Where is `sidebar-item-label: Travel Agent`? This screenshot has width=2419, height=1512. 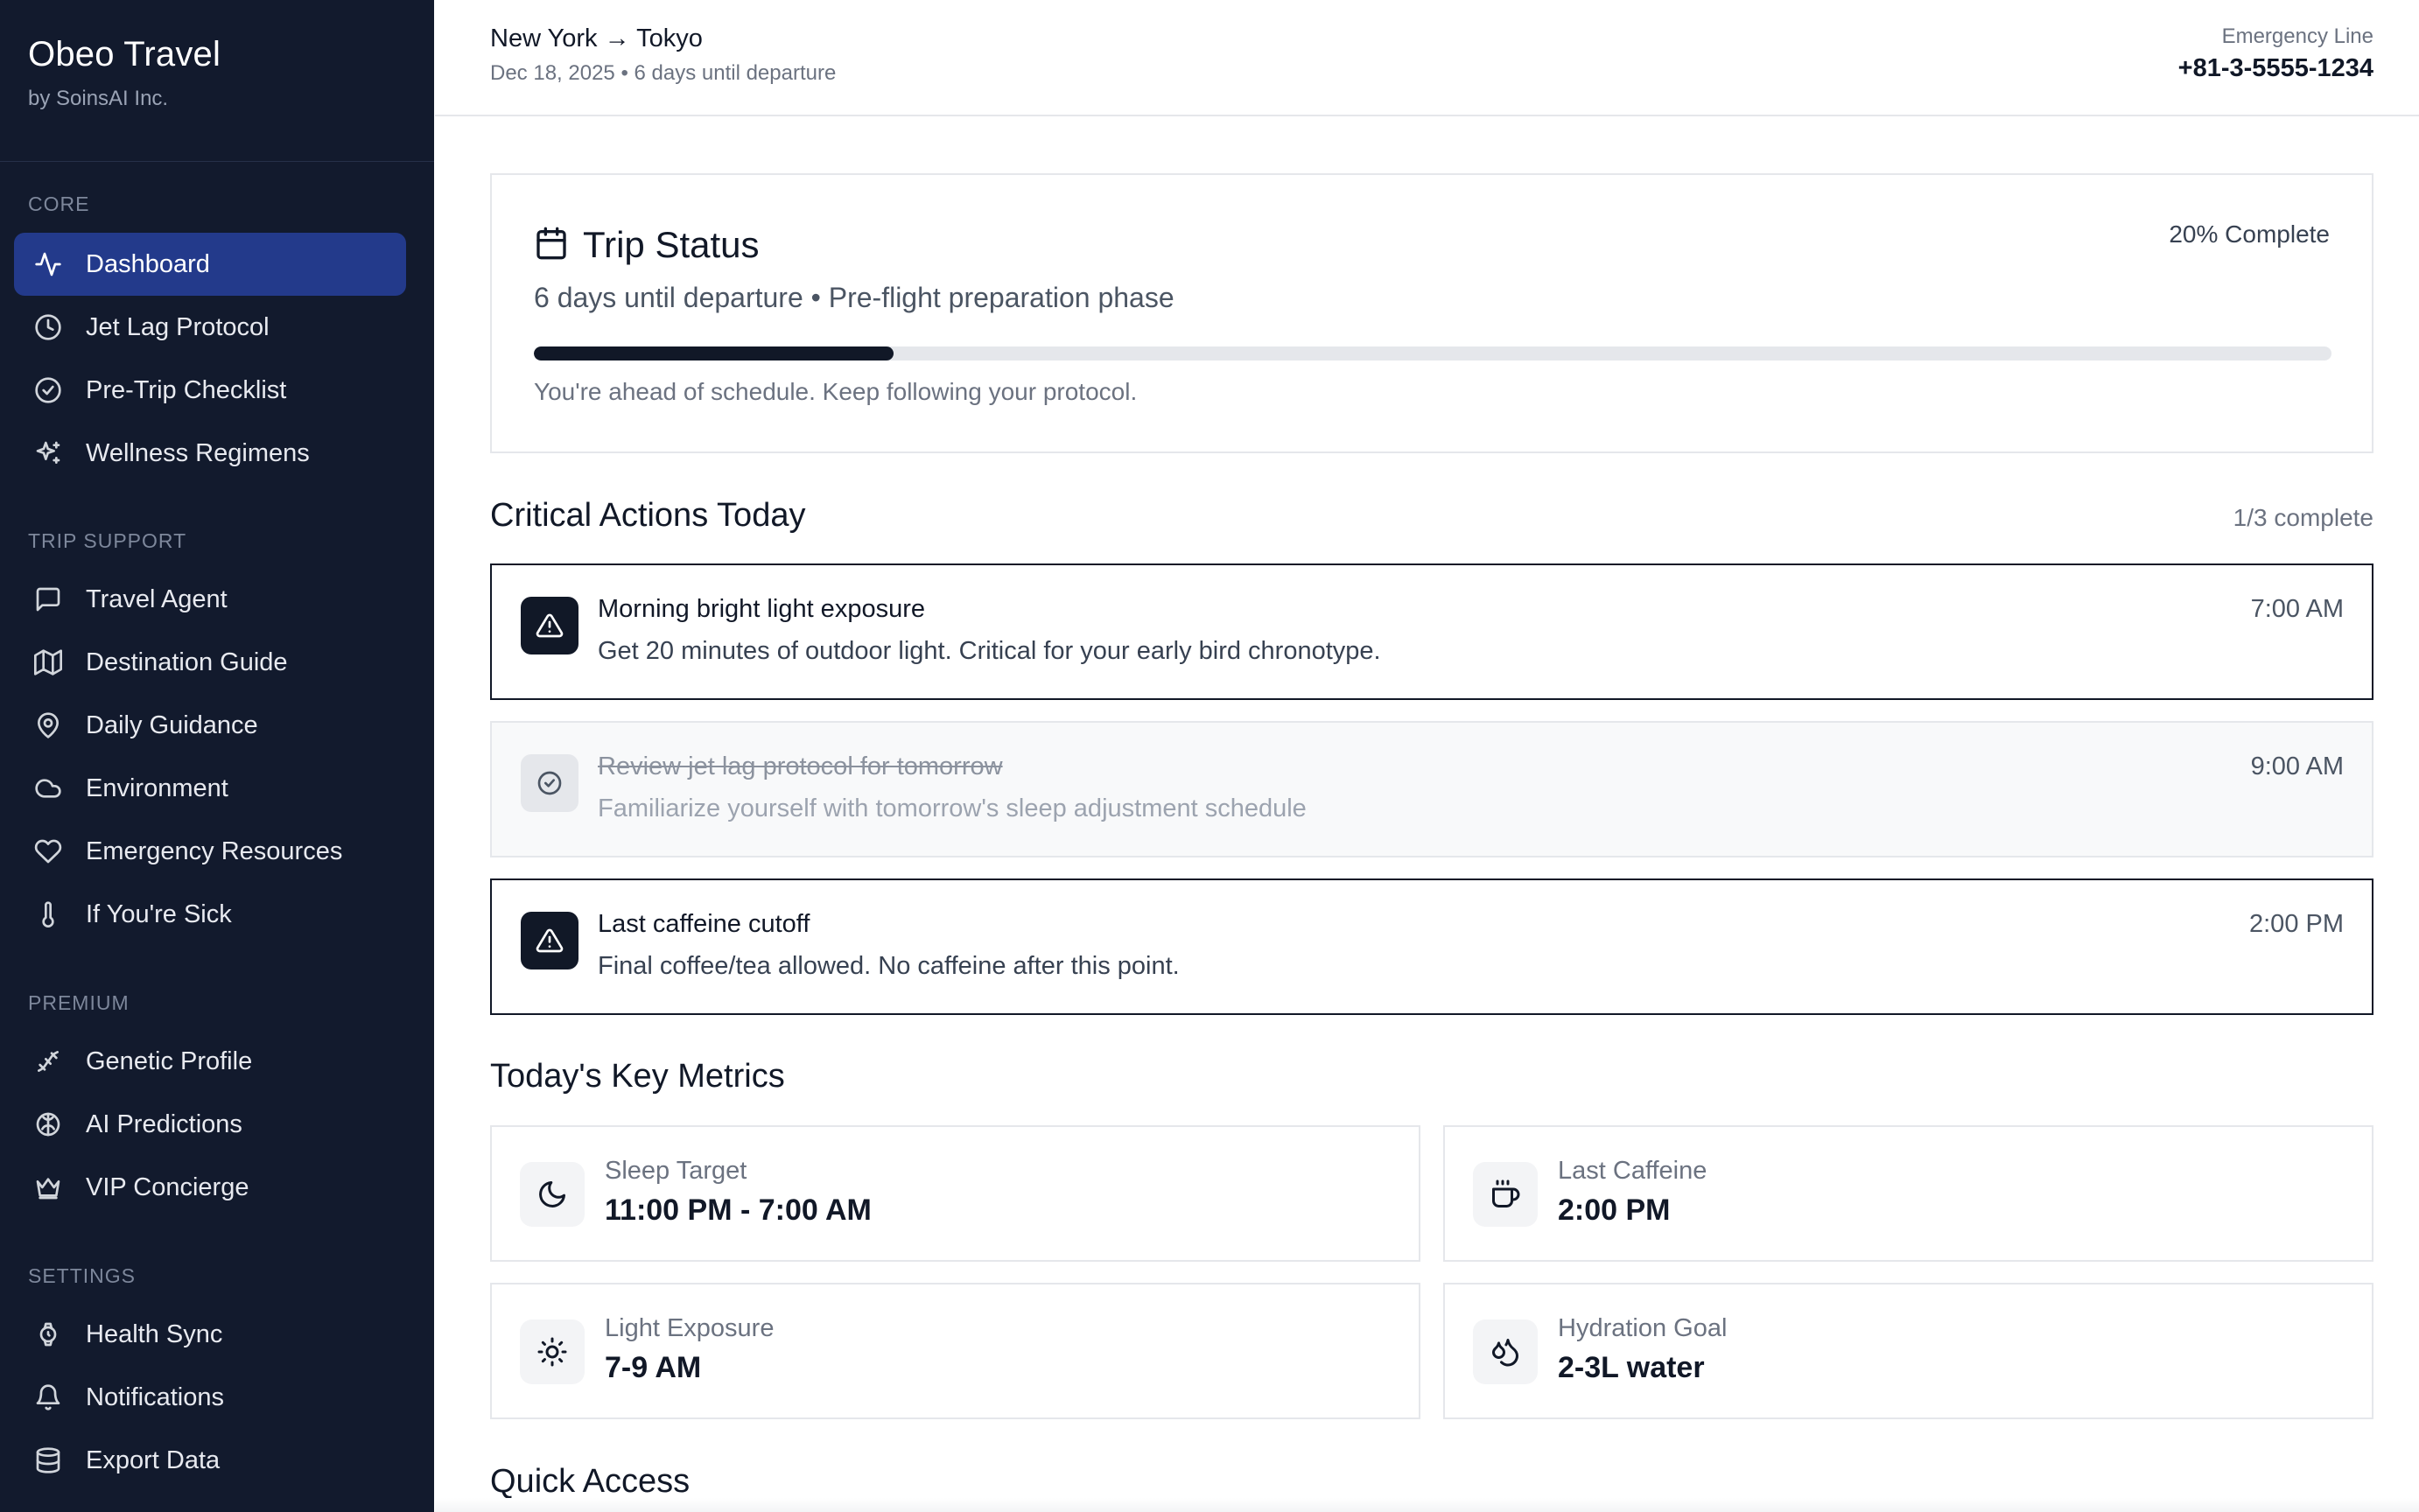 sidebar-item-label: Travel Agent is located at coordinates (157, 598).